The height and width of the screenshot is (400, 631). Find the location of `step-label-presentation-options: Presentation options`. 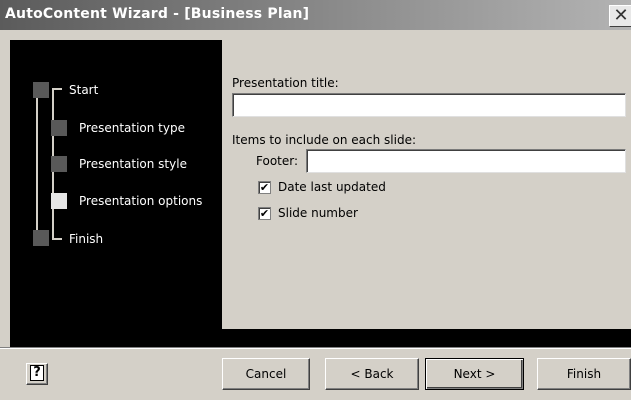

step-label-presentation-options: Presentation options is located at coordinates (140, 201).